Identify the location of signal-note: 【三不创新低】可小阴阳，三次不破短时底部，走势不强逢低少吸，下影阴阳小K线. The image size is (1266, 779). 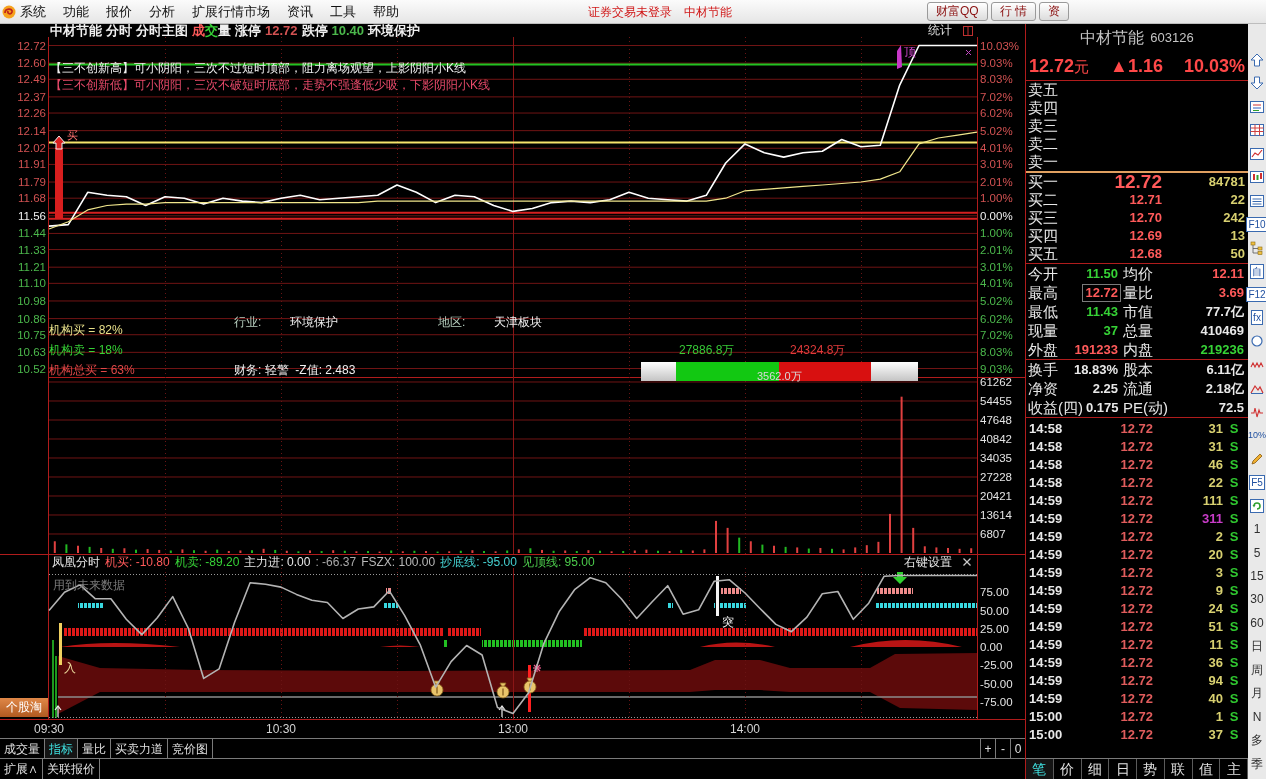
(270, 85).